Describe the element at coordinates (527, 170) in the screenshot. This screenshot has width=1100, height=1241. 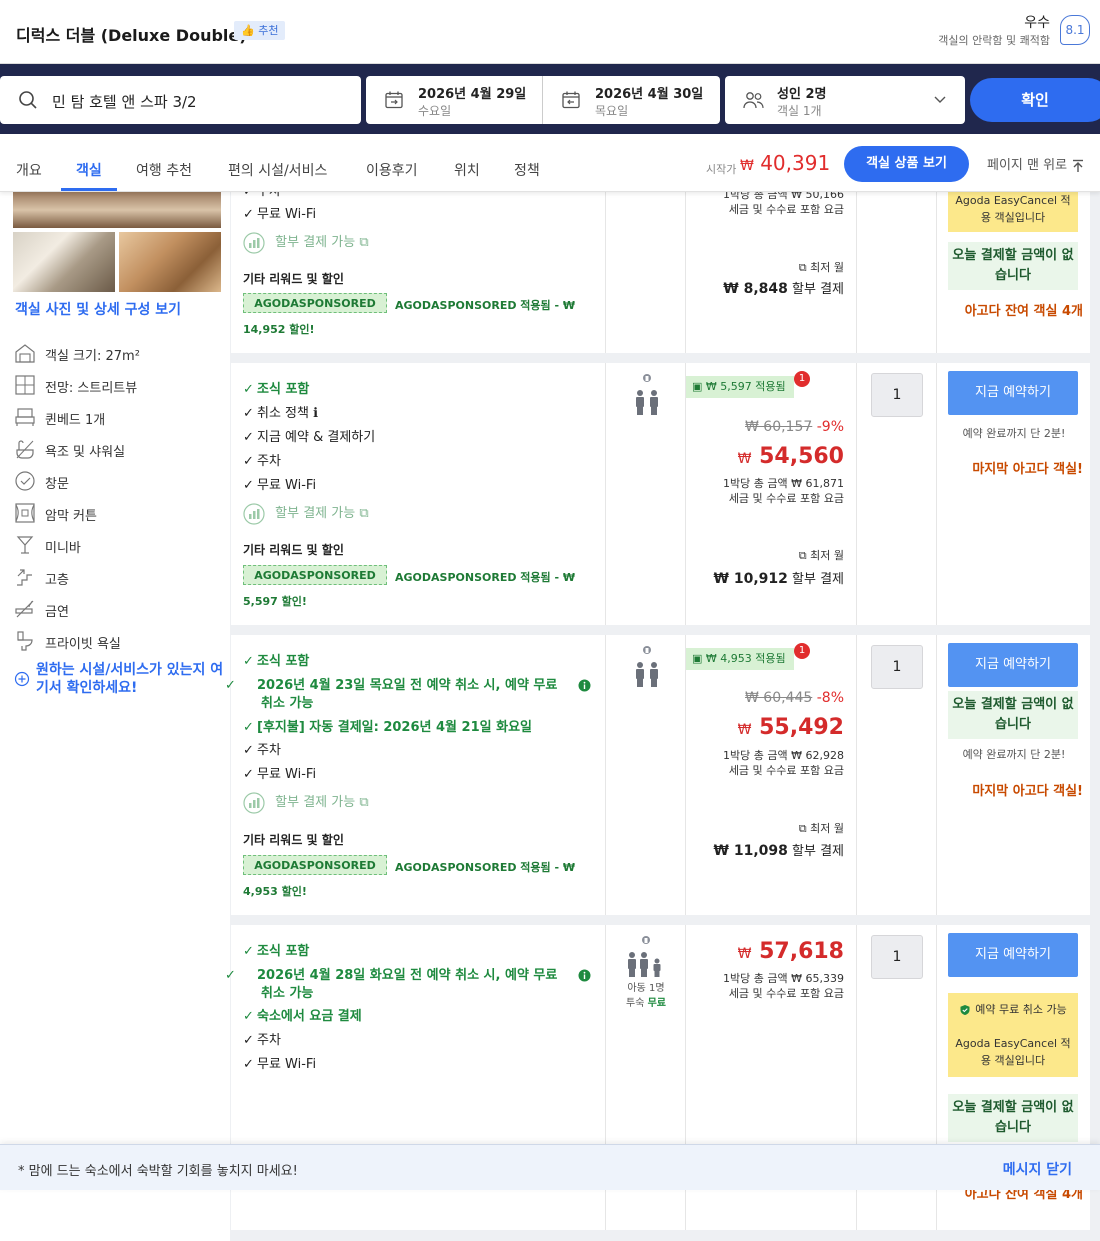
I see `tab-policies: 정책` at that location.